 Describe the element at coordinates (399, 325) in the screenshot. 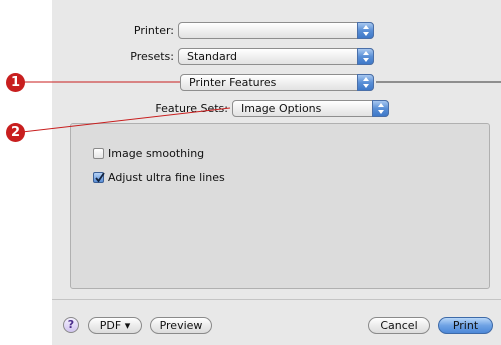

I see `cancel-button: Cancel` at that location.